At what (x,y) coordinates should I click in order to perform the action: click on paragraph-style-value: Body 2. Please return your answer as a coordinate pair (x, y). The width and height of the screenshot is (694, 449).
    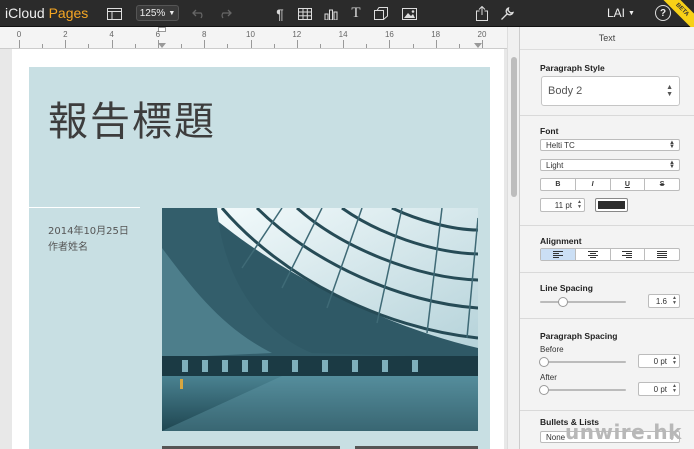
    Looking at the image, I should click on (565, 91).